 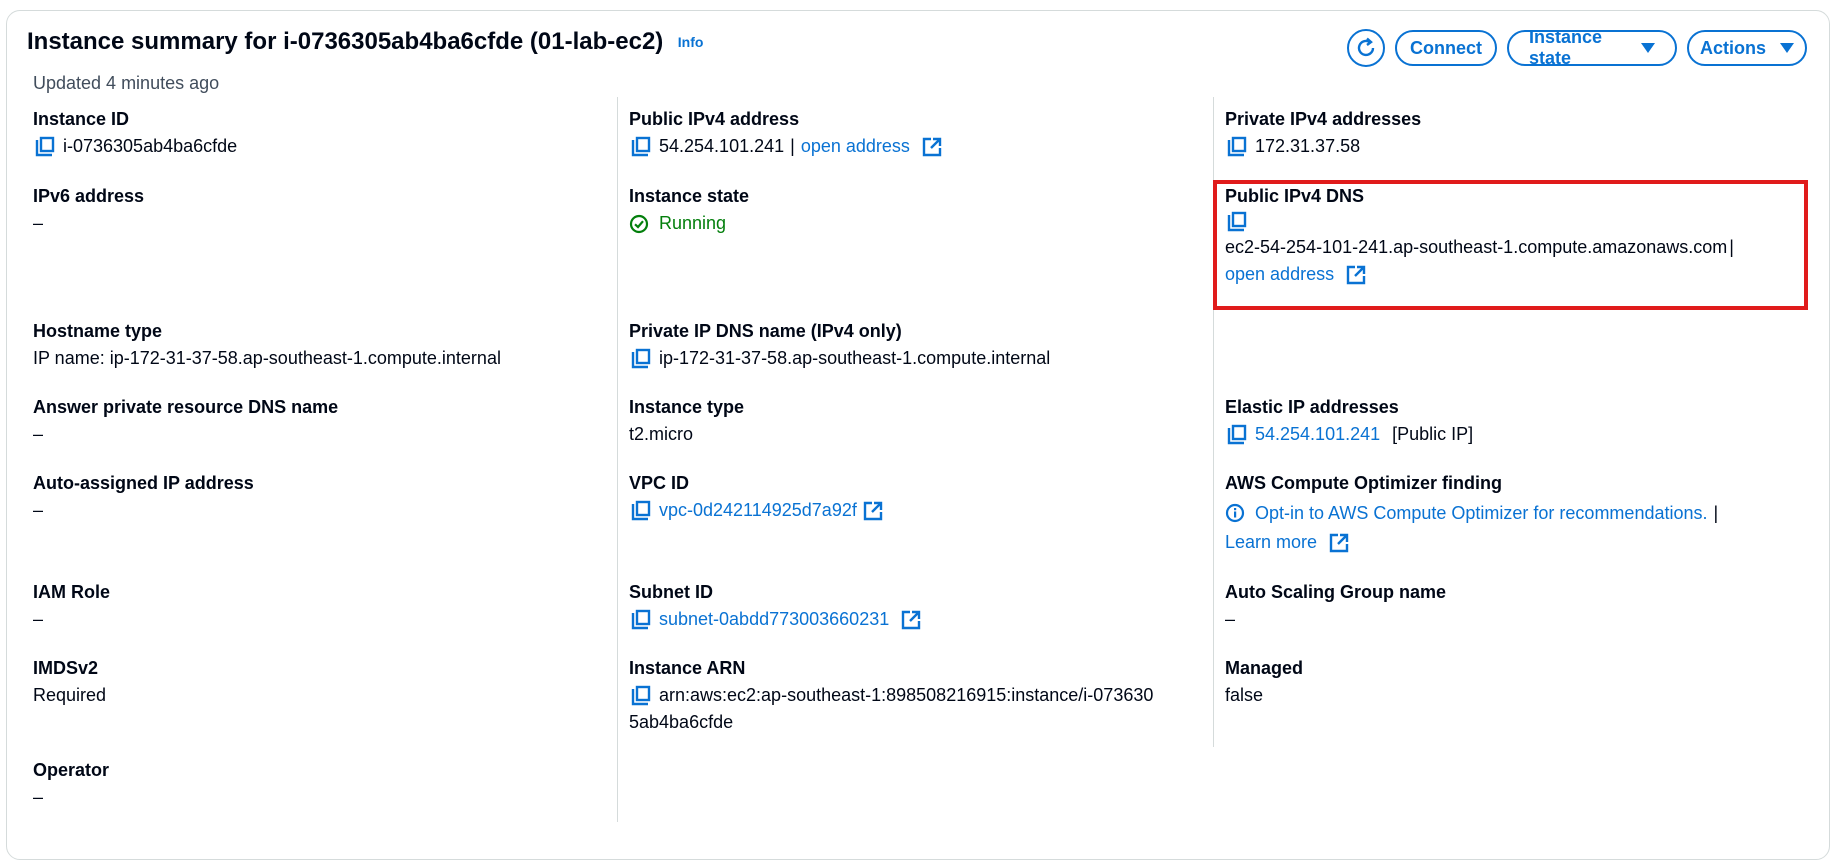 What do you see at coordinates (70, 695) in the screenshot?
I see `imdsv2-value: Required` at bounding box center [70, 695].